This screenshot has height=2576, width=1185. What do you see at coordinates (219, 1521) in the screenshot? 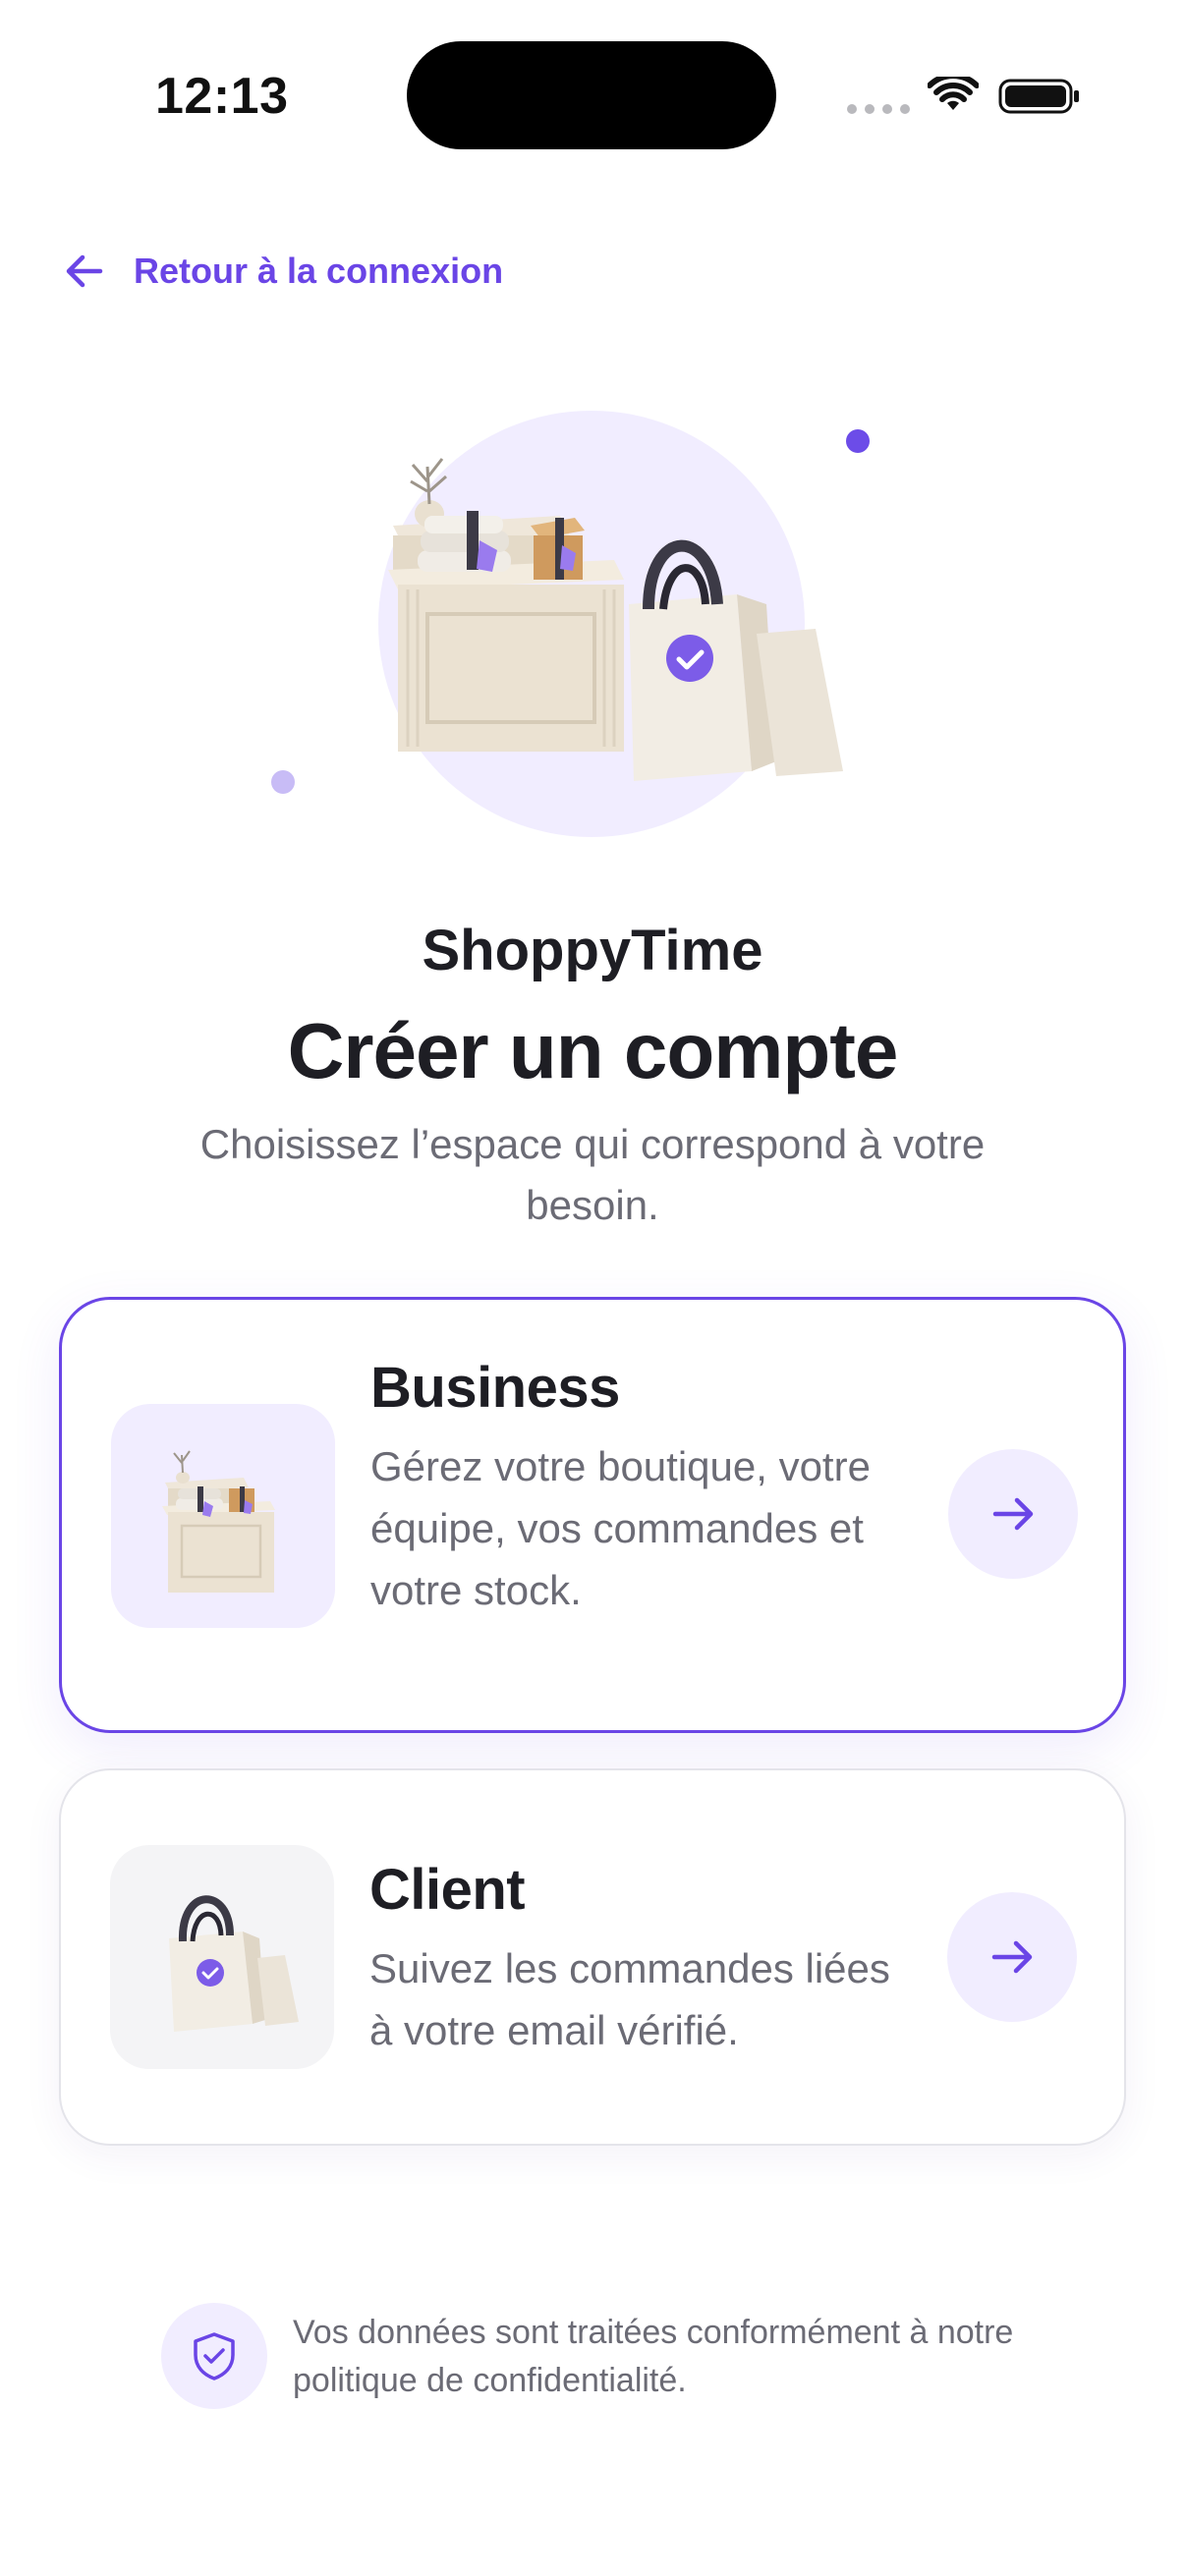
I see `shop-counter-icon` at bounding box center [219, 1521].